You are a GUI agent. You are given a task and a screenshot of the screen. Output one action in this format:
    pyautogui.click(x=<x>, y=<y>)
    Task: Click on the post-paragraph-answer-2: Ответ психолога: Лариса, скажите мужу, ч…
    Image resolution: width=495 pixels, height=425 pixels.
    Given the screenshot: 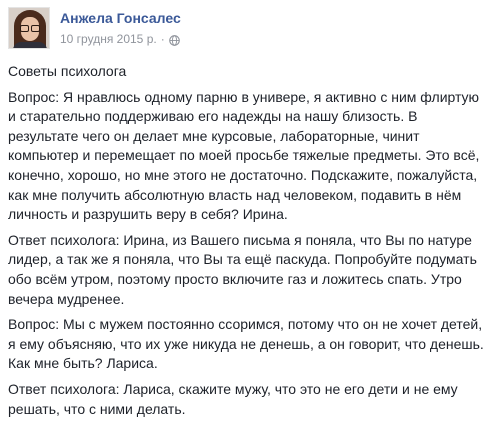 What is the action you would take?
    pyautogui.click(x=233, y=398)
    